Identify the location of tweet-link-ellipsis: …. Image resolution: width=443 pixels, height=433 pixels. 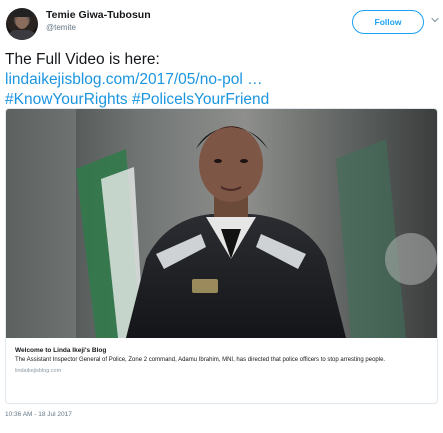
(253, 79).